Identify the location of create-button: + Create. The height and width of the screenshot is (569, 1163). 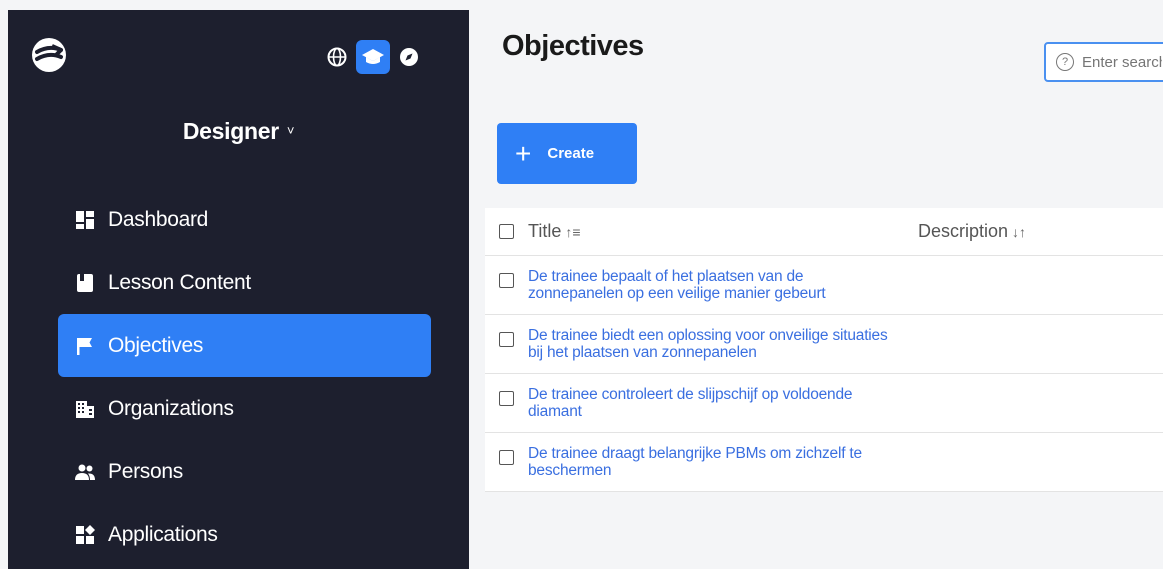
(567, 153).